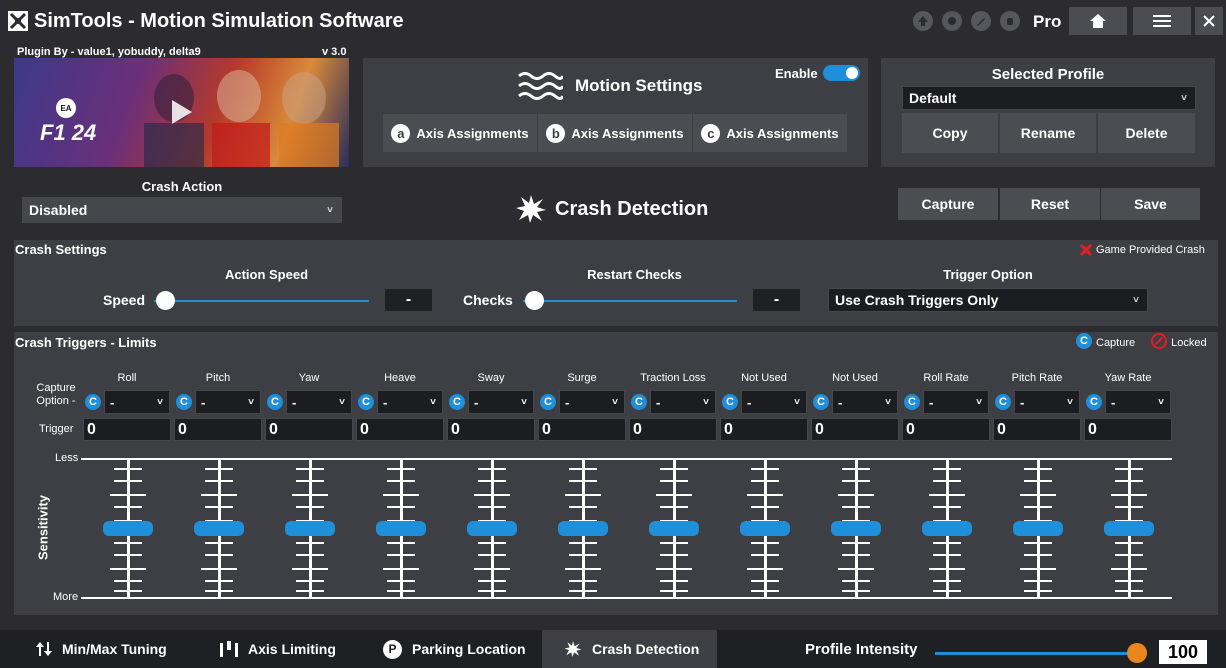 Image resolution: width=1226 pixels, height=668 pixels. Describe the element at coordinates (1041, 652) in the screenshot. I see `intensity-slider` at that location.